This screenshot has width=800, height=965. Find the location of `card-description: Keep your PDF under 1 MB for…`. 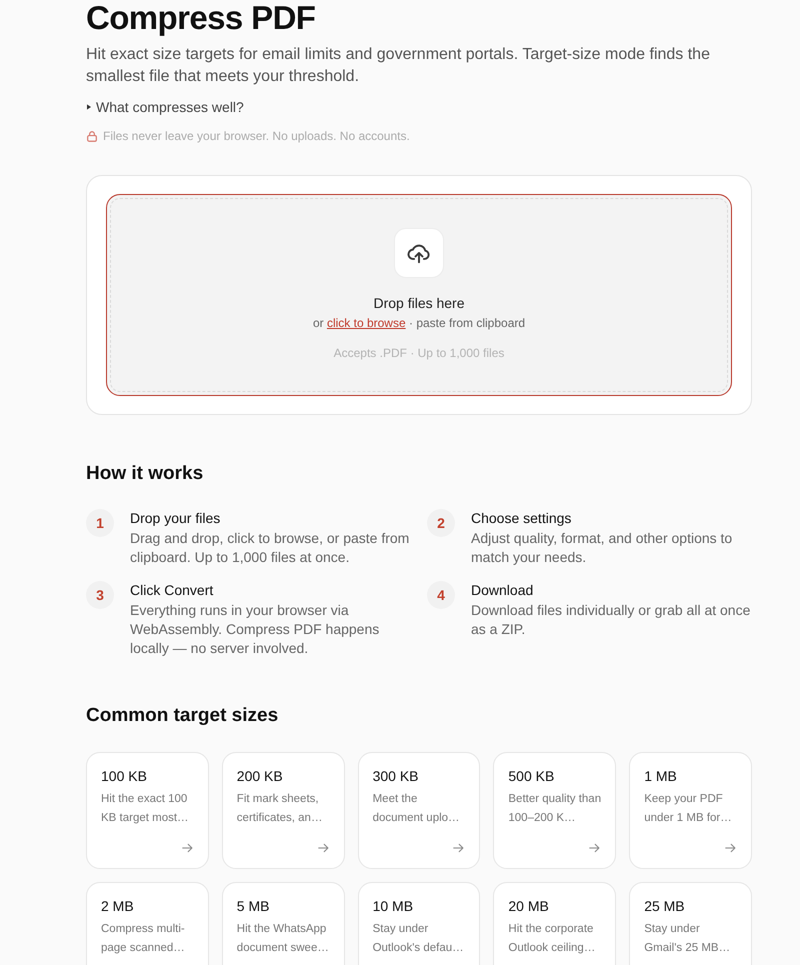

card-description: Keep your PDF under 1 MB for… is located at coordinates (688, 809).